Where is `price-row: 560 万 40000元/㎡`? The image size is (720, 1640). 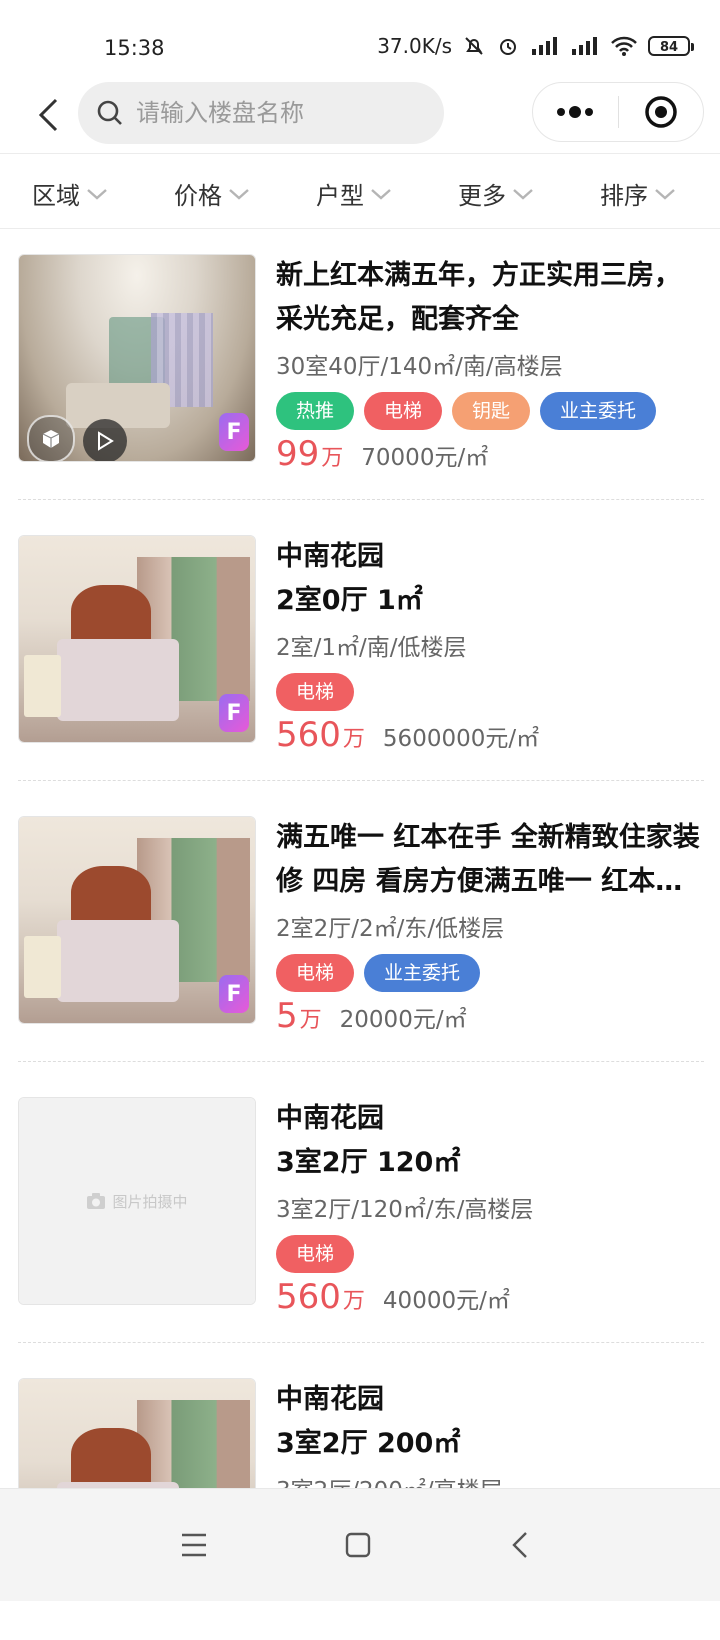 price-row: 560 万 40000元/㎡ is located at coordinates (491, 1297).